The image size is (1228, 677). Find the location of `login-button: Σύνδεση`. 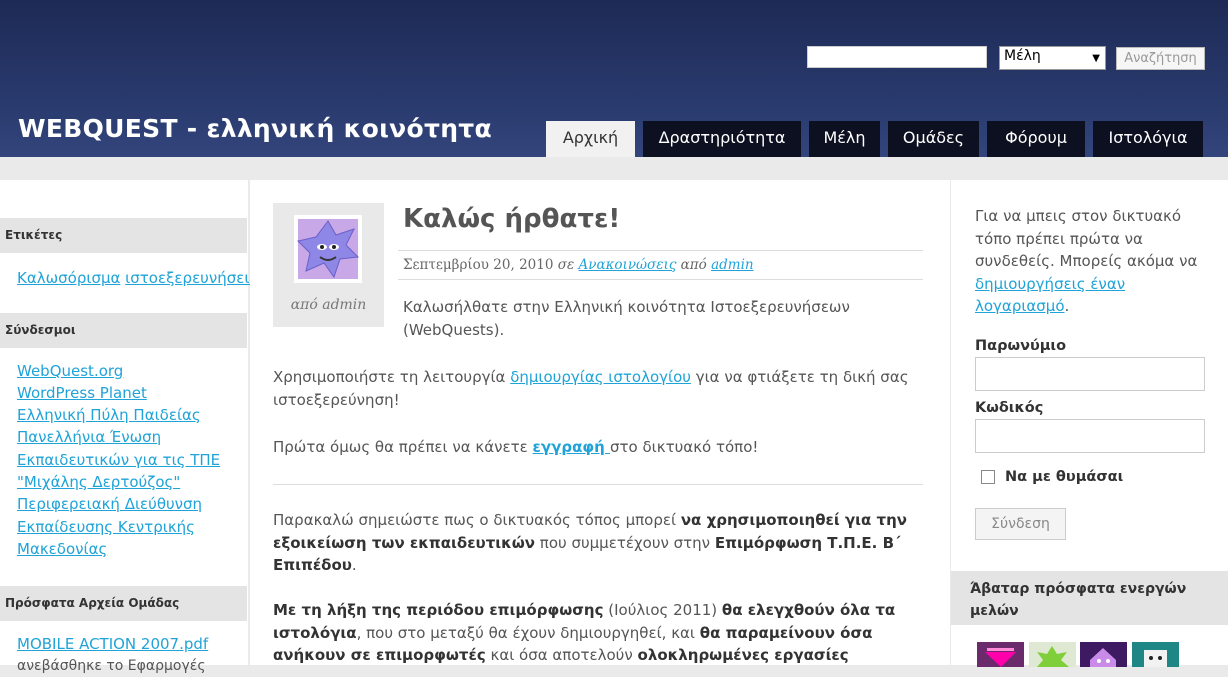

login-button: Σύνδεση is located at coordinates (1020, 524).